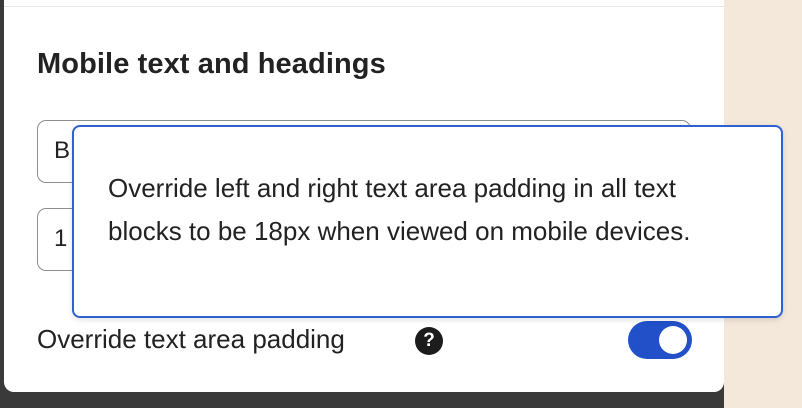 This screenshot has width=802, height=408. What do you see at coordinates (211, 64) in the screenshot?
I see `section-title: Mobile text and headings` at bounding box center [211, 64].